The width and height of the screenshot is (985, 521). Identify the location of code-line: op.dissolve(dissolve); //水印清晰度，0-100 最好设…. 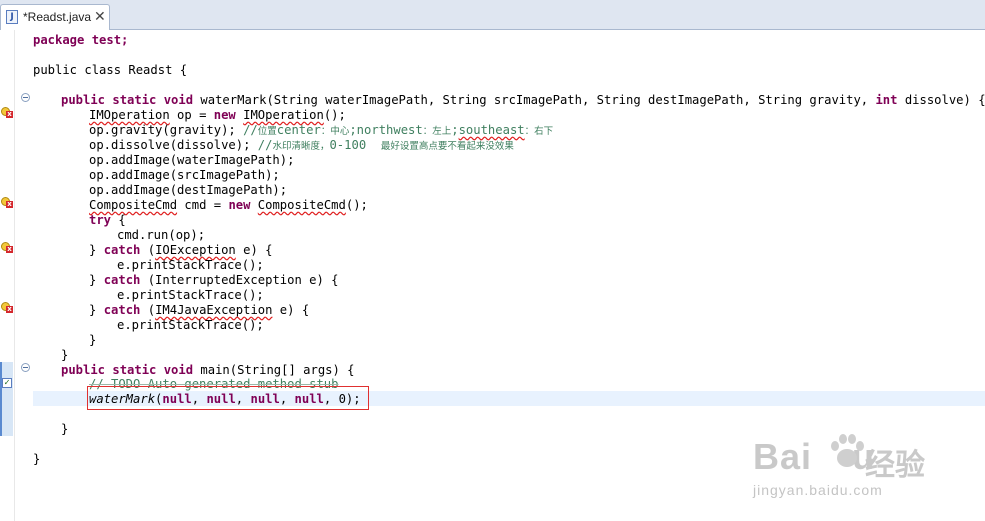
(301, 145).